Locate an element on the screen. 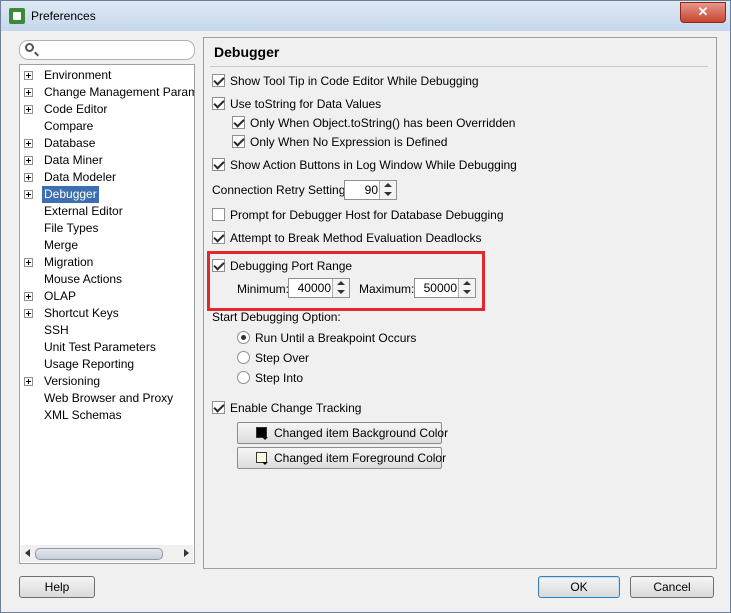  tree-item: SSH is located at coordinates (107, 330).